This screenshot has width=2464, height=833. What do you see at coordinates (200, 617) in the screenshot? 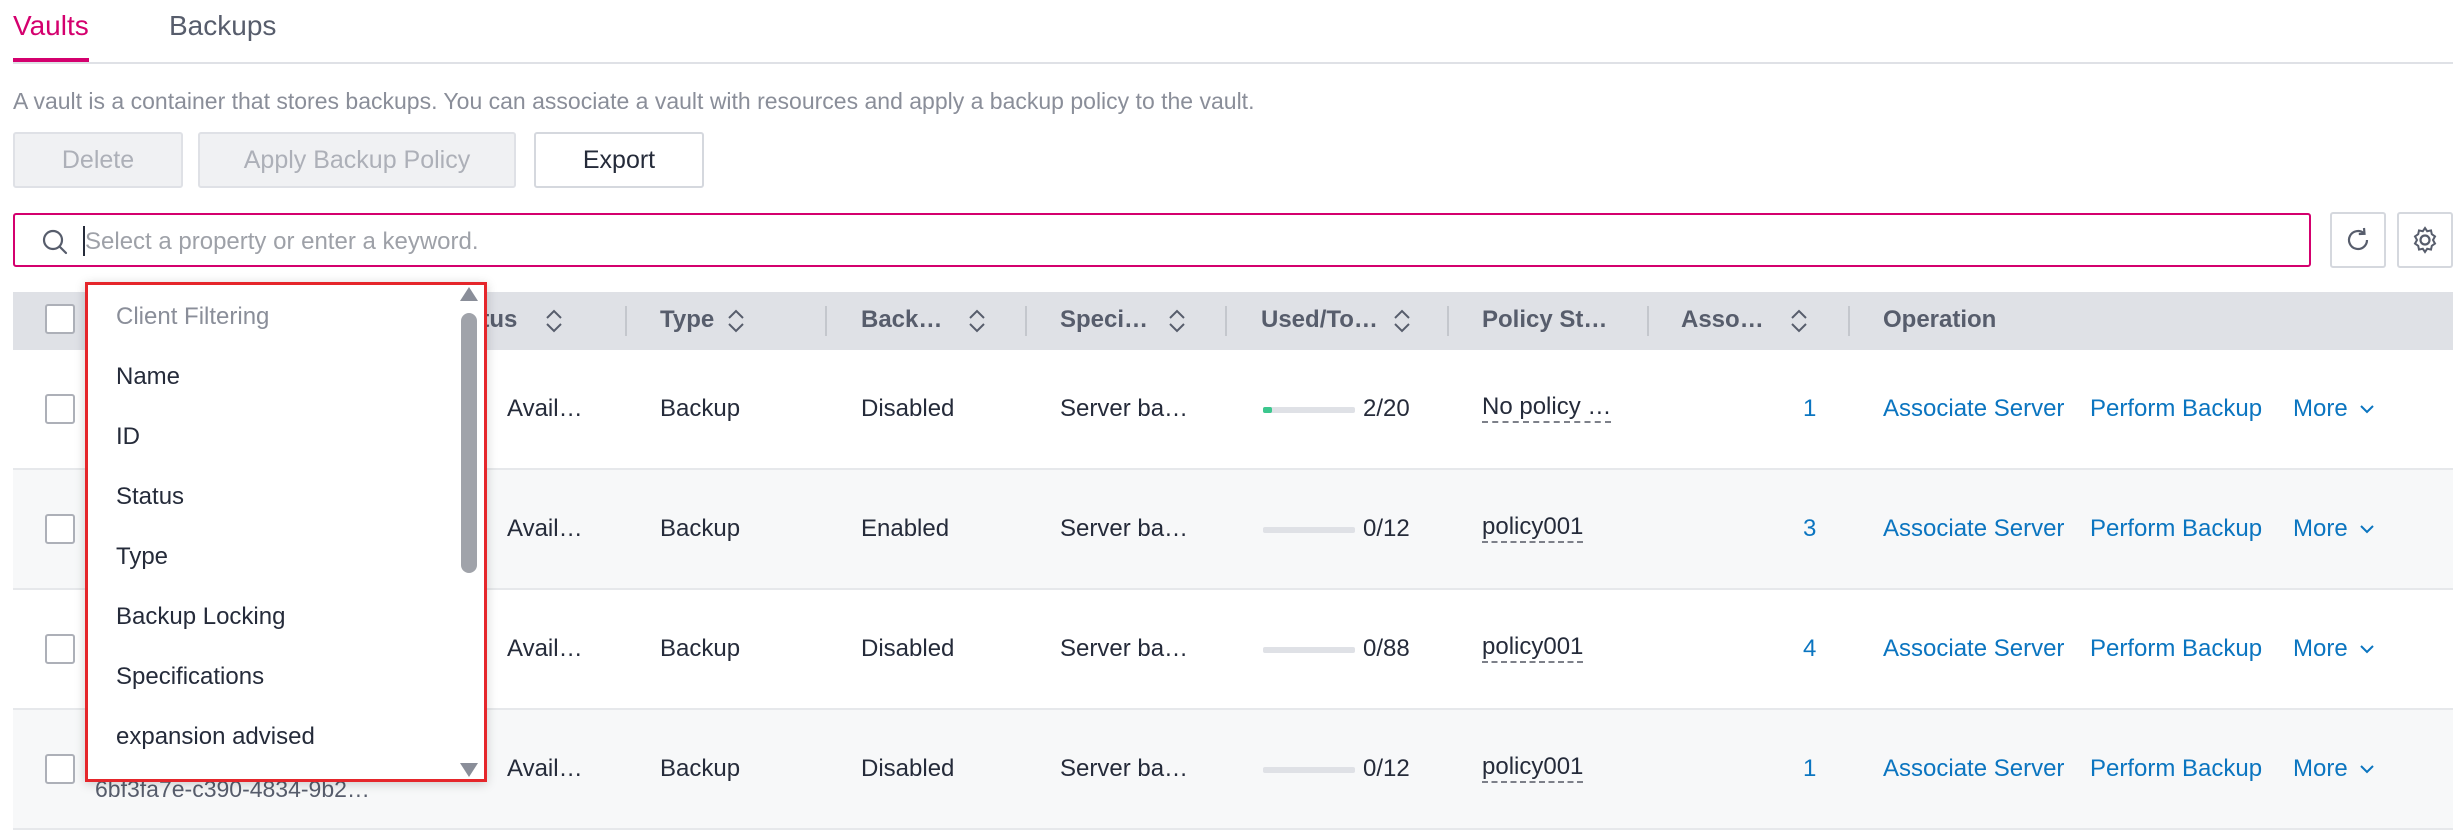
I see `dropdown-option-backup-locking: Backup Locking` at bounding box center [200, 617].